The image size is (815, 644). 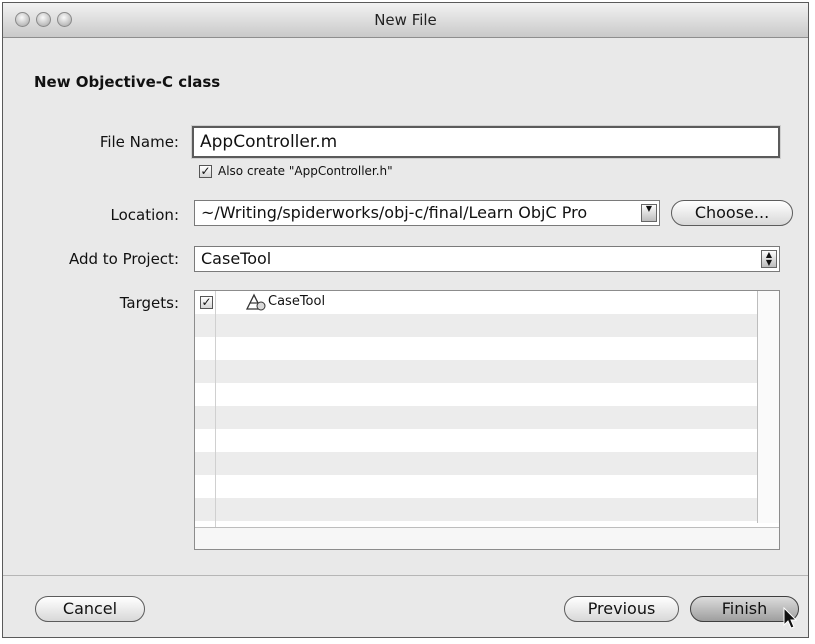 I want to click on vertical-scrollbar, so click(x=768, y=407).